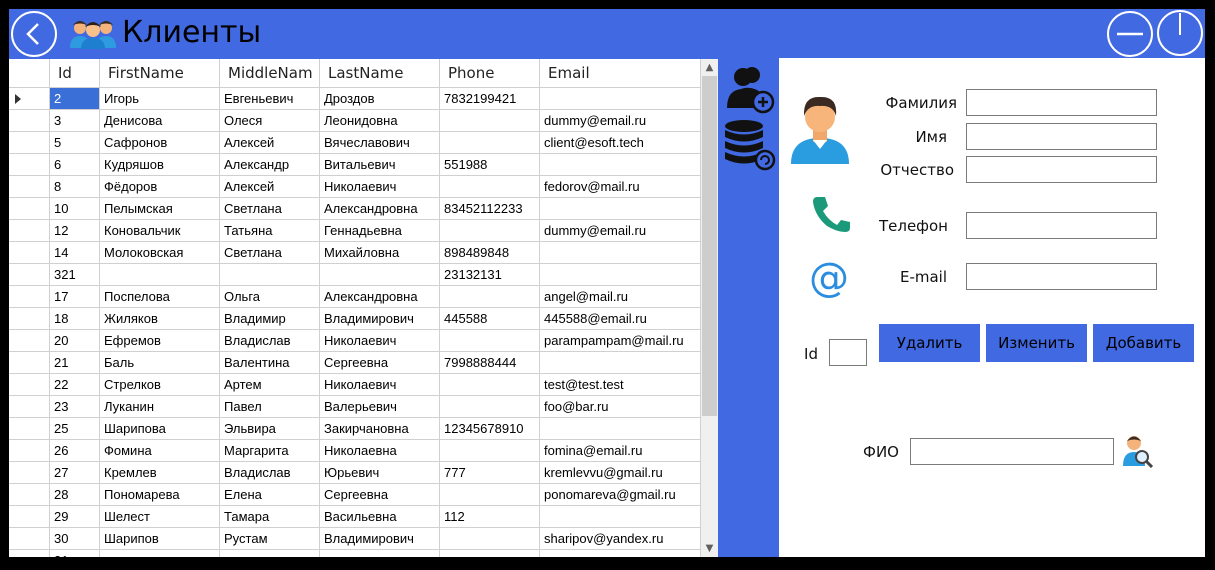 This screenshot has height=570, width=1215. Describe the element at coordinates (620, 385) in the screenshot. I see `table-cell: test@test.test` at that location.